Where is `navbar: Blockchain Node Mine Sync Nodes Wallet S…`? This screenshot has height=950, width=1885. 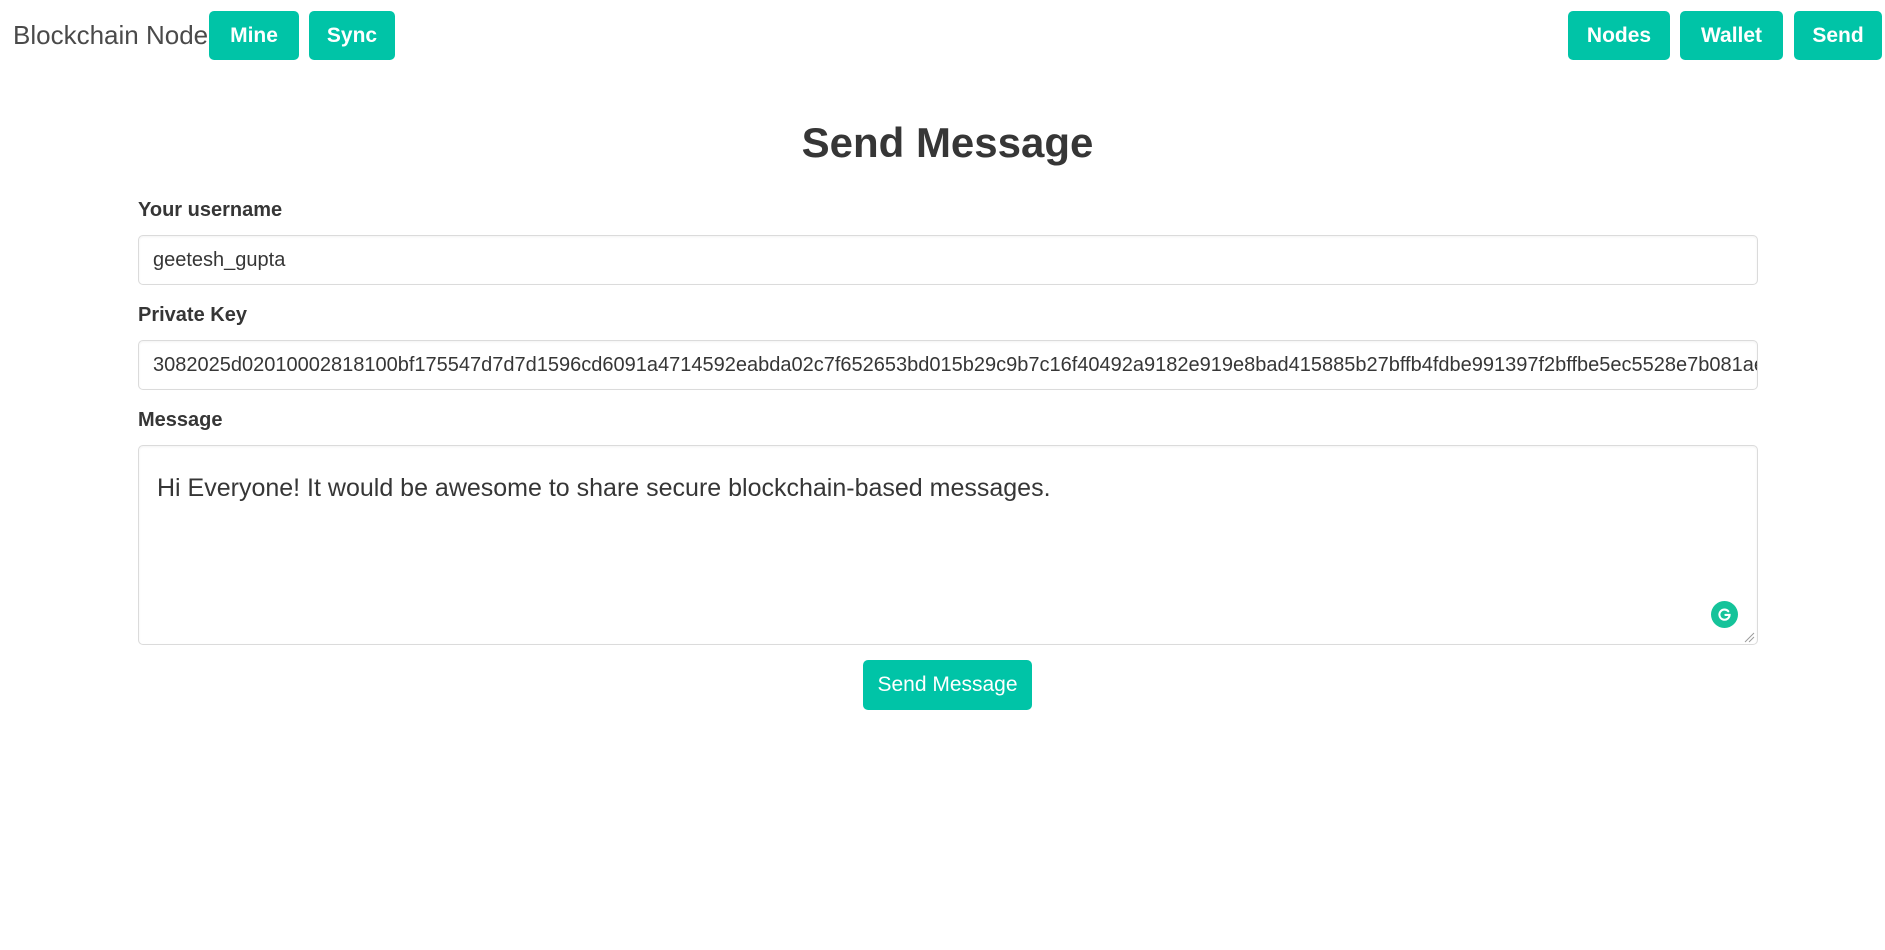
navbar: Blockchain Node Mine Sync Nodes Wallet S… is located at coordinates (942, 36).